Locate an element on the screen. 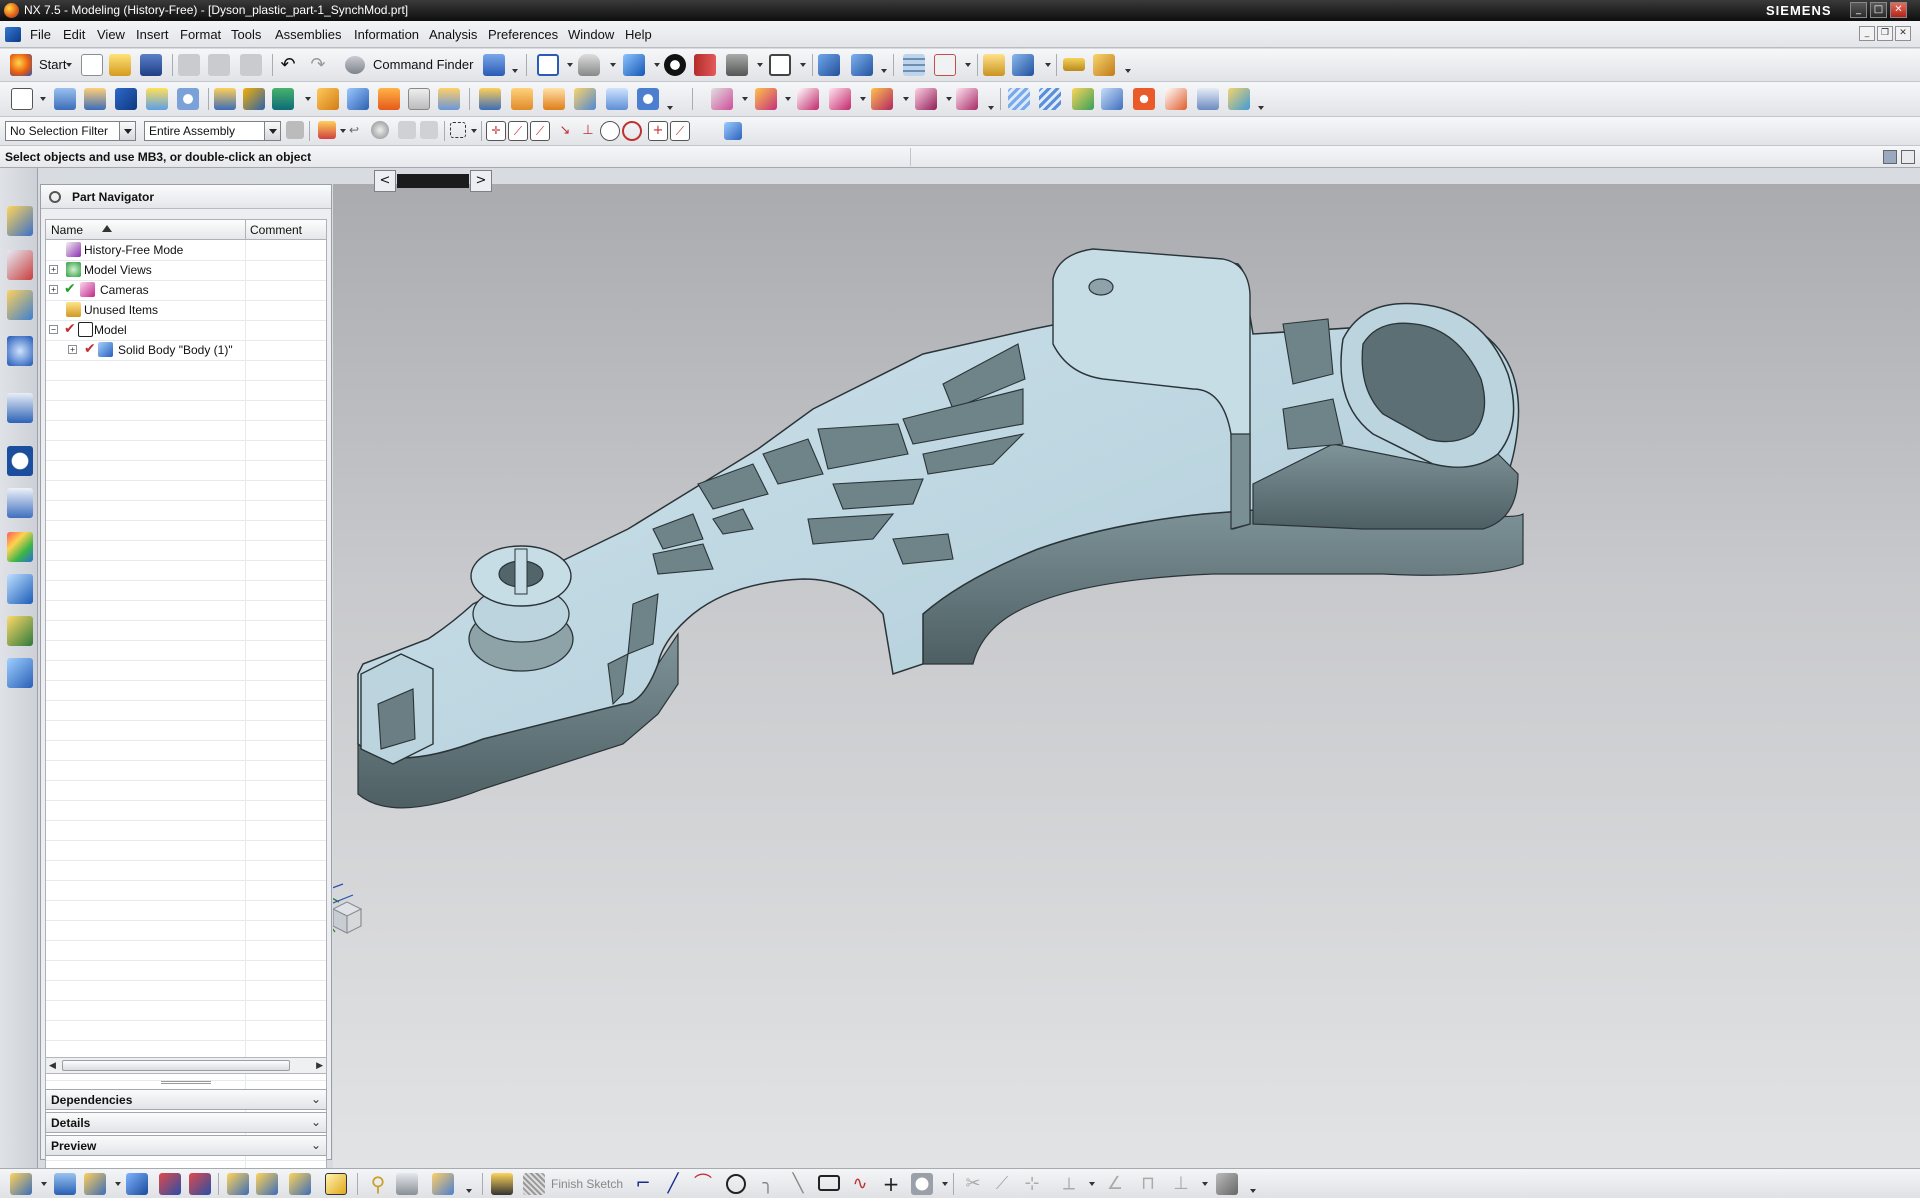 Image resolution: width=1920 pixels, height=1198 pixels. constraints-icon: ⟂ is located at coordinates (1069, 1184).